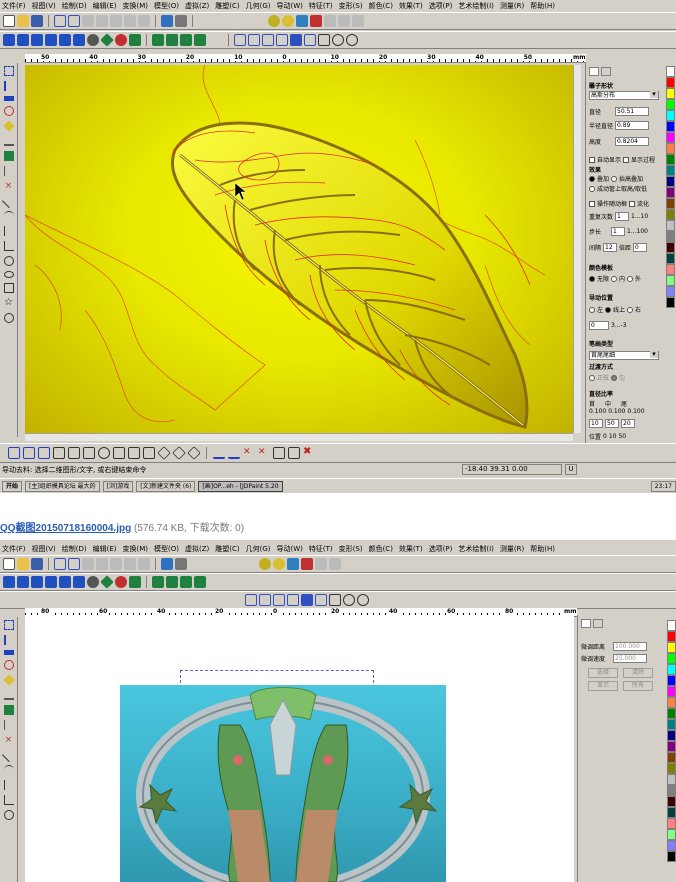 The image size is (676, 882). Describe the element at coordinates (441, 6) in the screenshot. I see `menu-item: 选项(P)` at that location.